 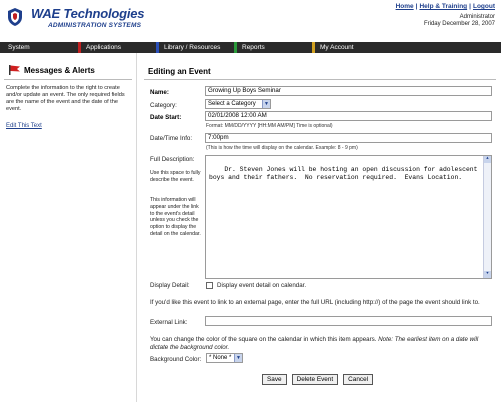 I want to click on current-date: Friday December 28, 2007, so click(x=459, y=24).